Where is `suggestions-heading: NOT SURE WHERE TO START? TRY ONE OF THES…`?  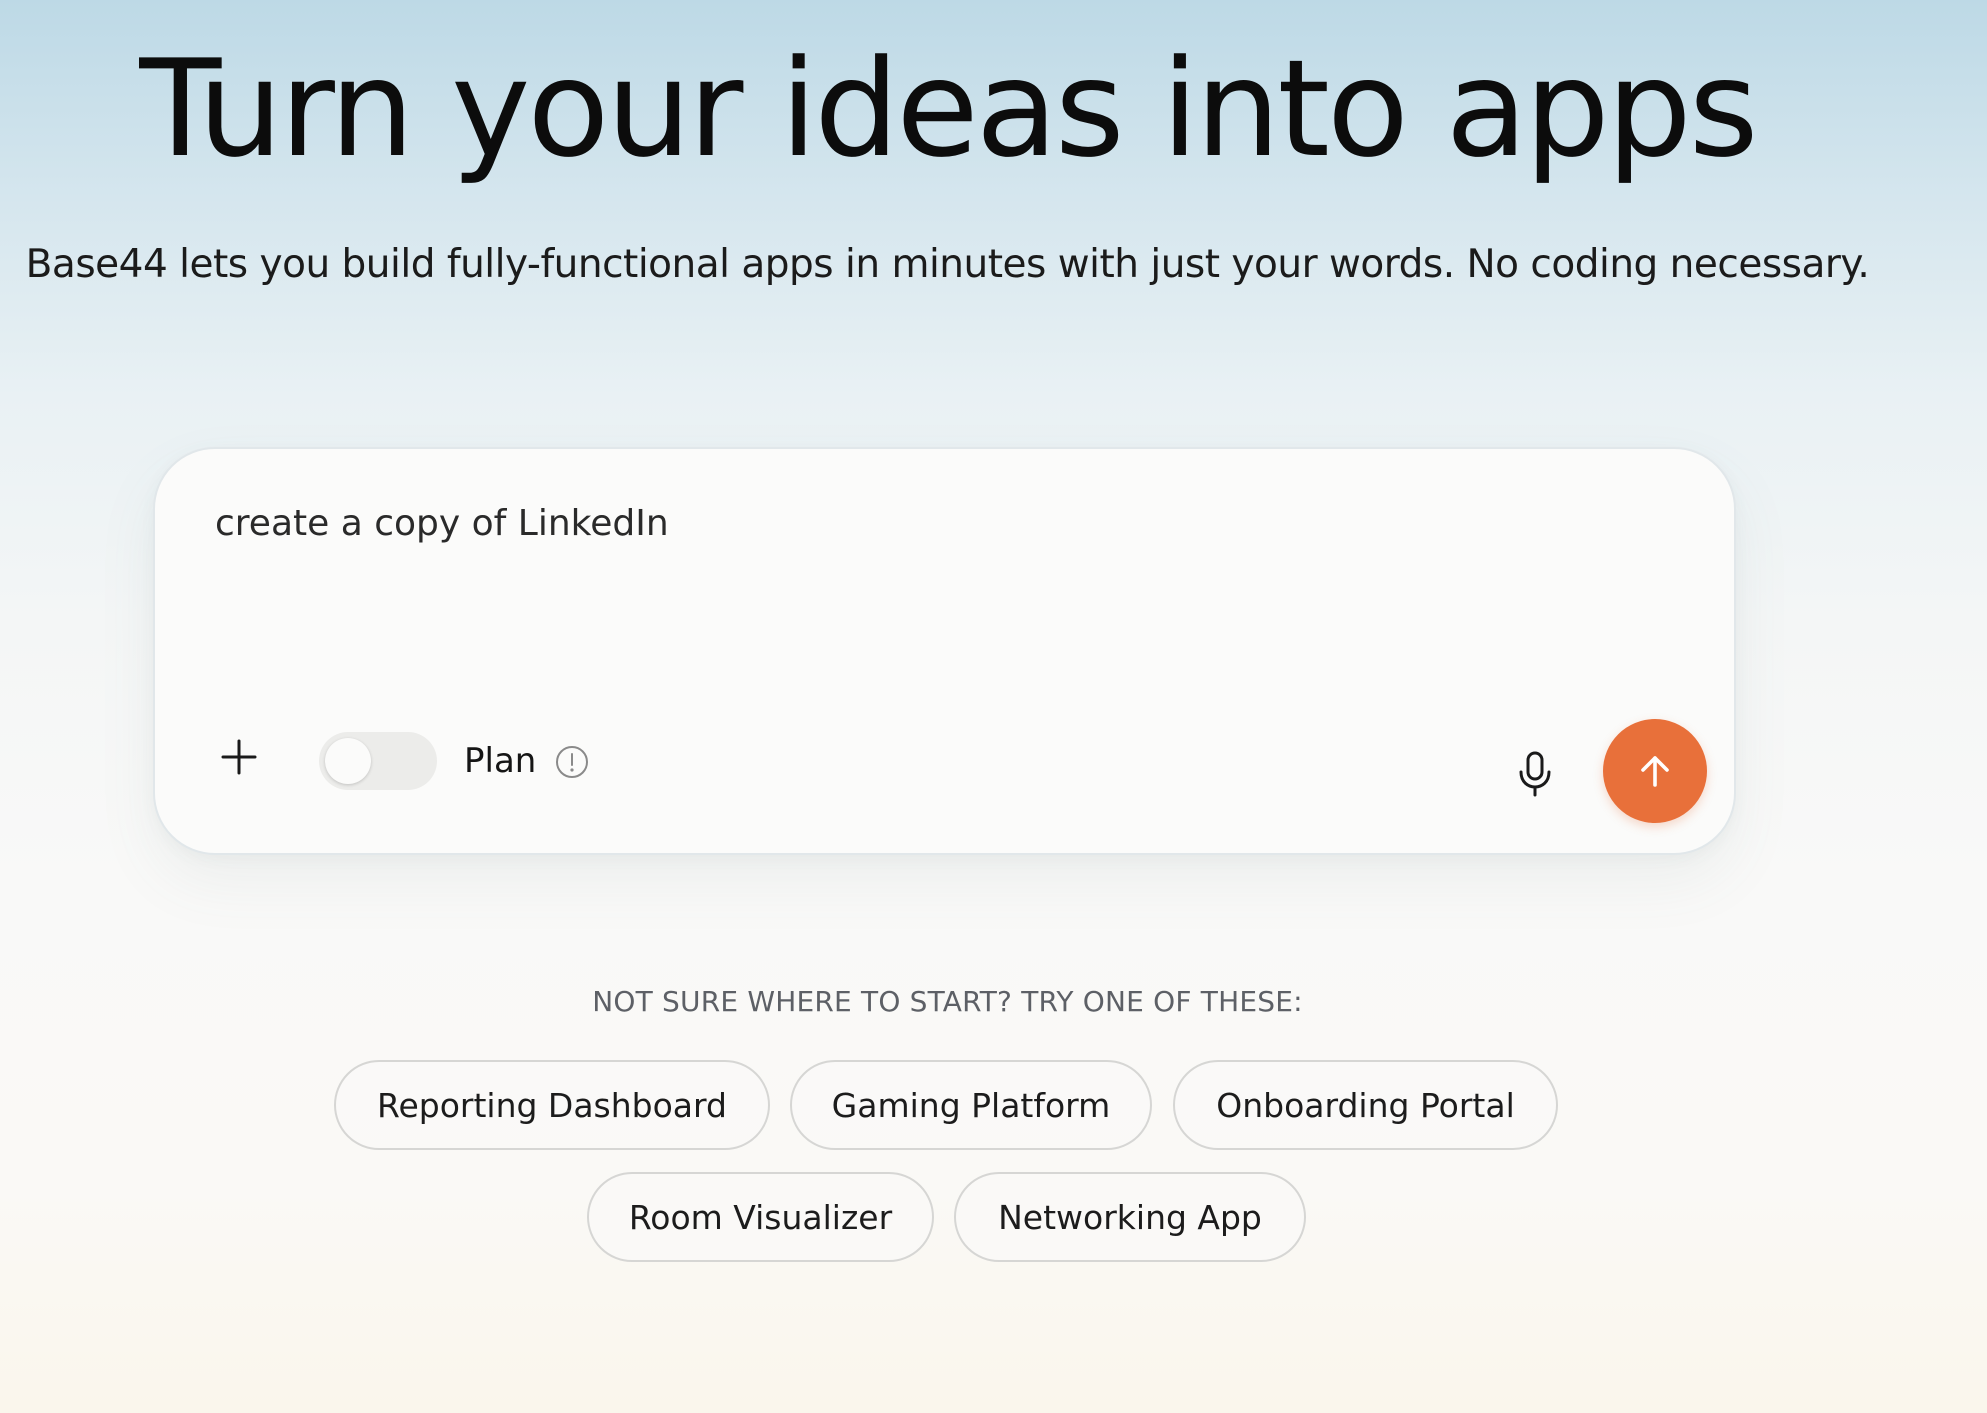
suggestions-heading: NOT SURE WHERE TO START? TRY ONE OF THES… is located at coordinates (947, 1001).